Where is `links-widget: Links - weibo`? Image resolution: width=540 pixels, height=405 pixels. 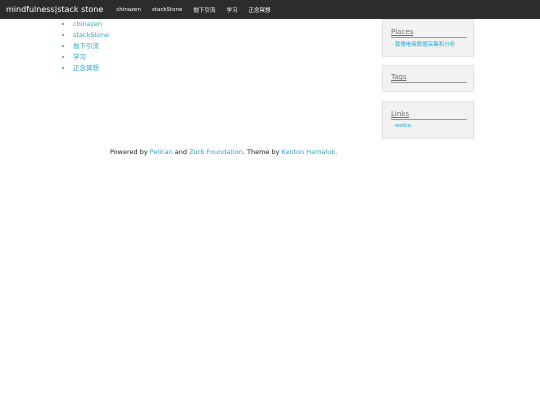
links-widget: Links - weibo is located at coordinates (428, 120).